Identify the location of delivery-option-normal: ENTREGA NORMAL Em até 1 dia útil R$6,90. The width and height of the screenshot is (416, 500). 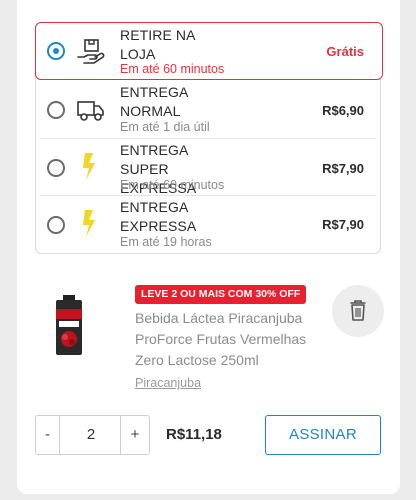
(209, 109).